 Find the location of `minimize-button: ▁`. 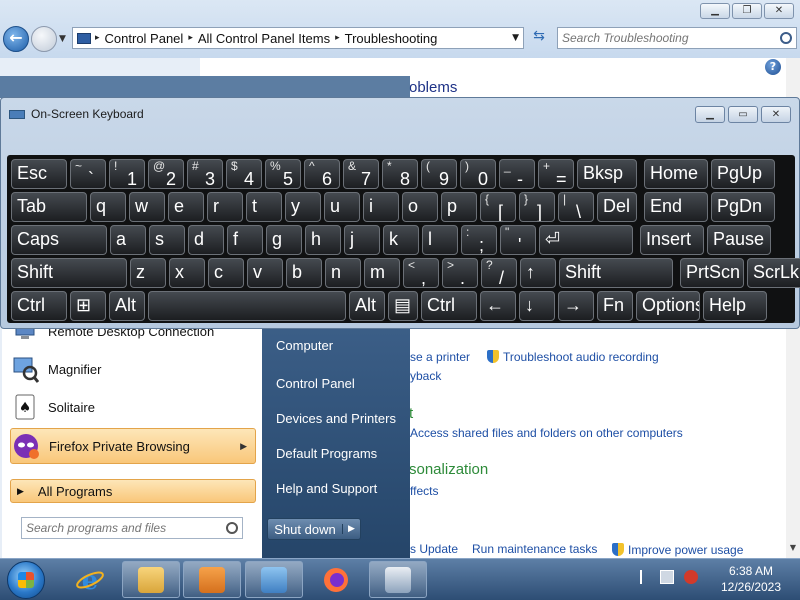

minimize-button: ▁ is located at coordinates (715, 11).